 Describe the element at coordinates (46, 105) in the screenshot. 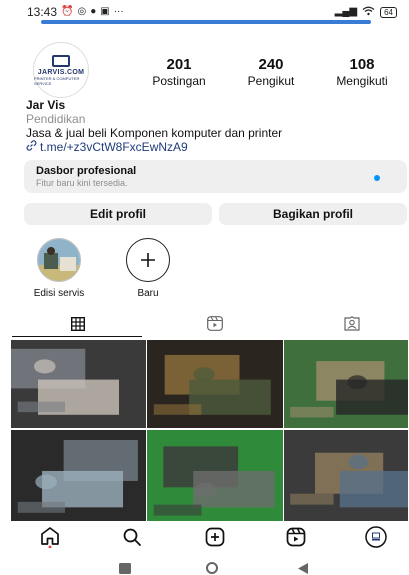

I see `profile-name: Jar Vis` at that location.